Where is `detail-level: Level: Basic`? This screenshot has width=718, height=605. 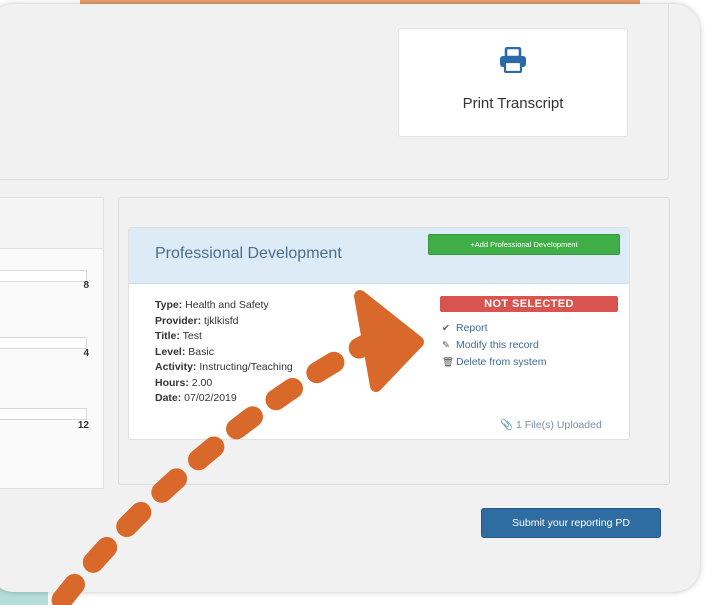
detail-level: Level: Basic is located at coordinates (224, 353).